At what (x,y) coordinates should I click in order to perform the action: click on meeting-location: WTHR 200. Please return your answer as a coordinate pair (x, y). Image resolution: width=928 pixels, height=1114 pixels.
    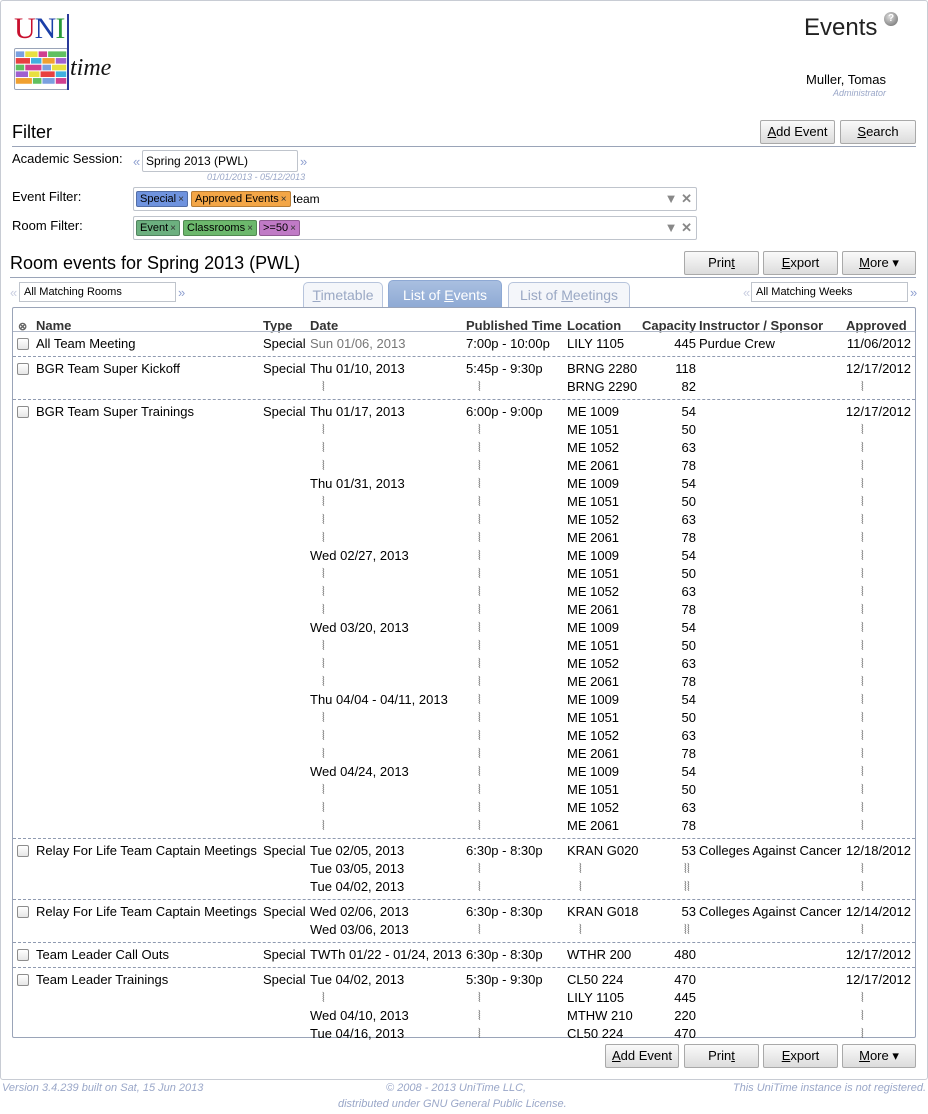
    Looking at the image, I should click on (599, 955).